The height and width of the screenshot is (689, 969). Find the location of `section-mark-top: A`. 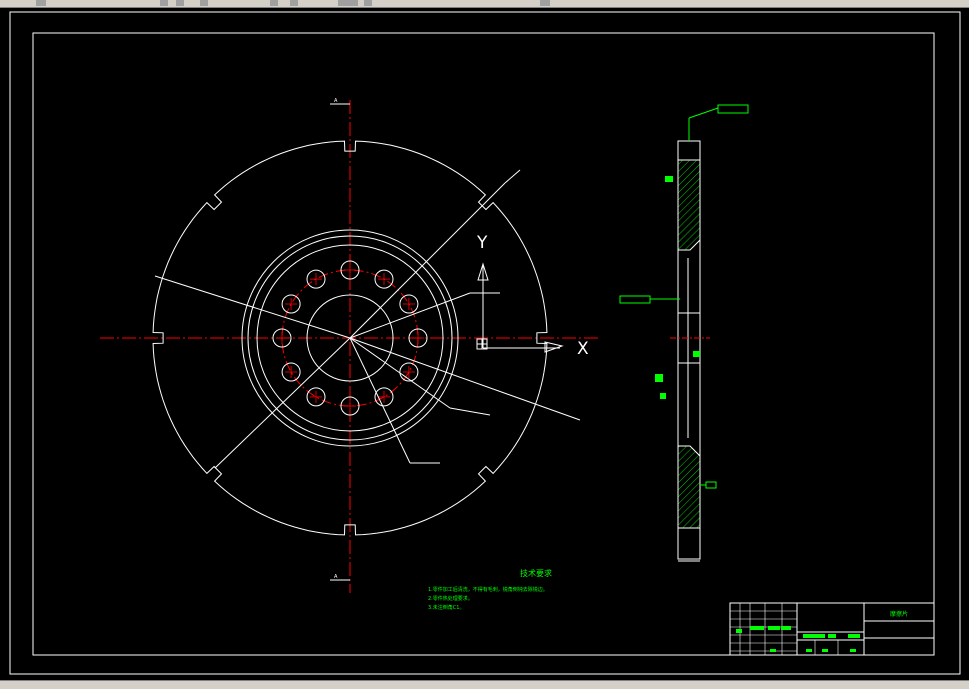

section-mark-top: A is located at coordinates (336, 101).